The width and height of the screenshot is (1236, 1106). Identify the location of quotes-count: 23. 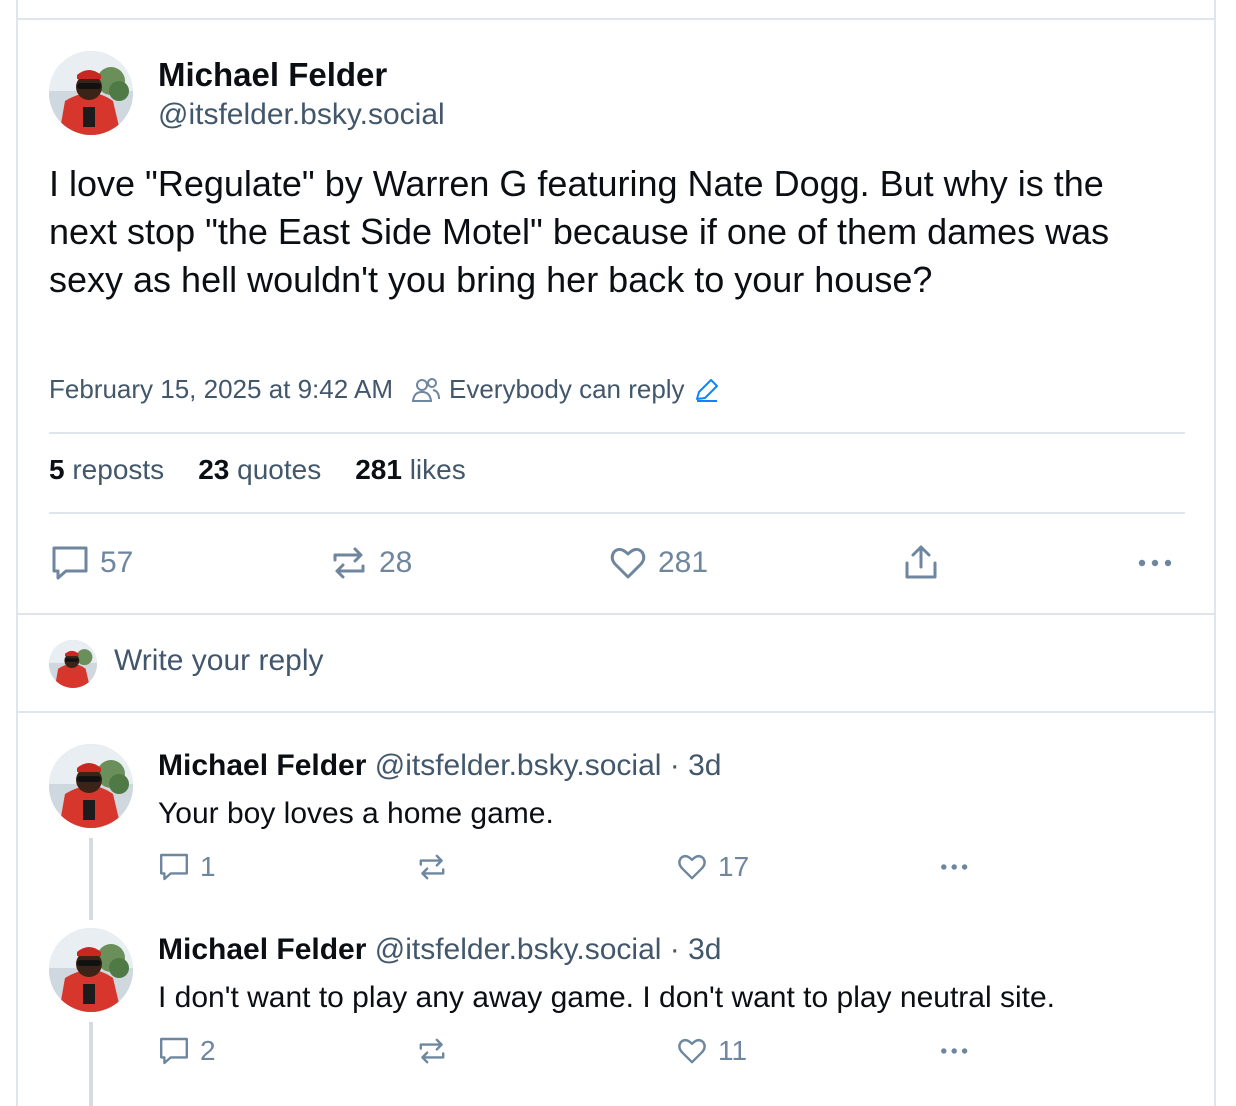
(214, 469).